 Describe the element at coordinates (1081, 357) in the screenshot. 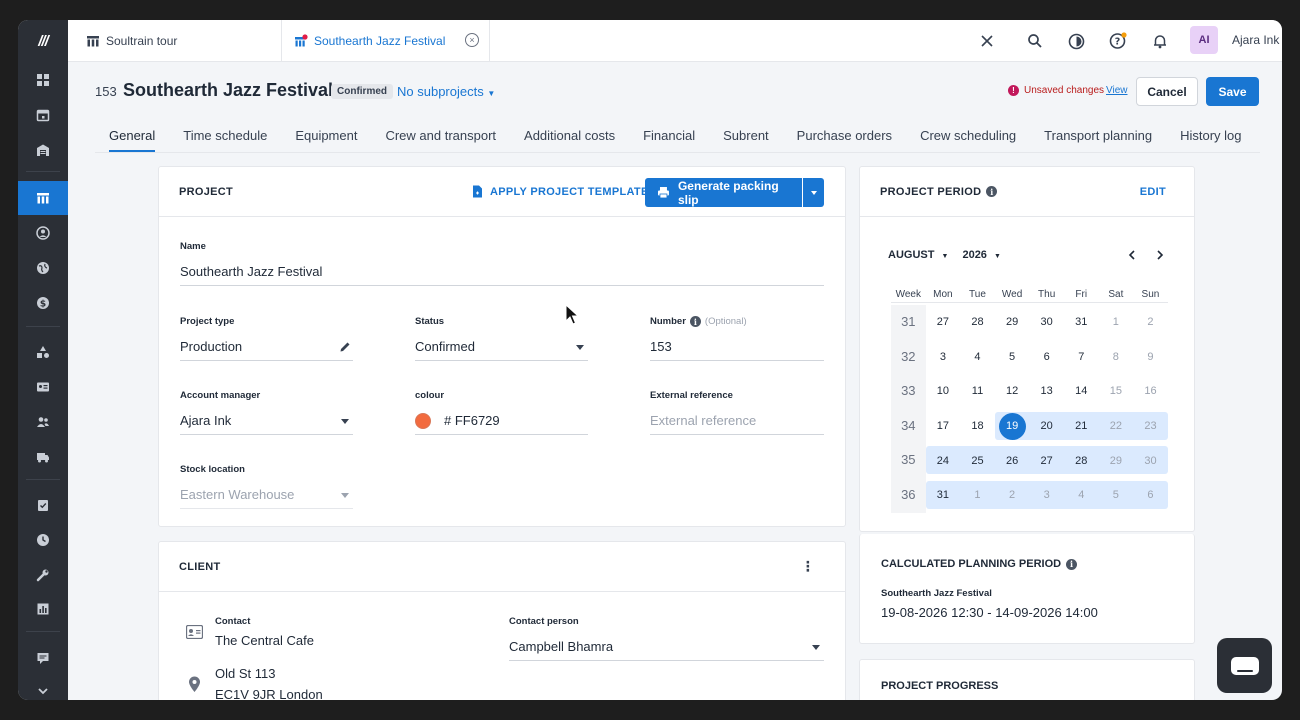

I see `calendar-day: 7` at that location.